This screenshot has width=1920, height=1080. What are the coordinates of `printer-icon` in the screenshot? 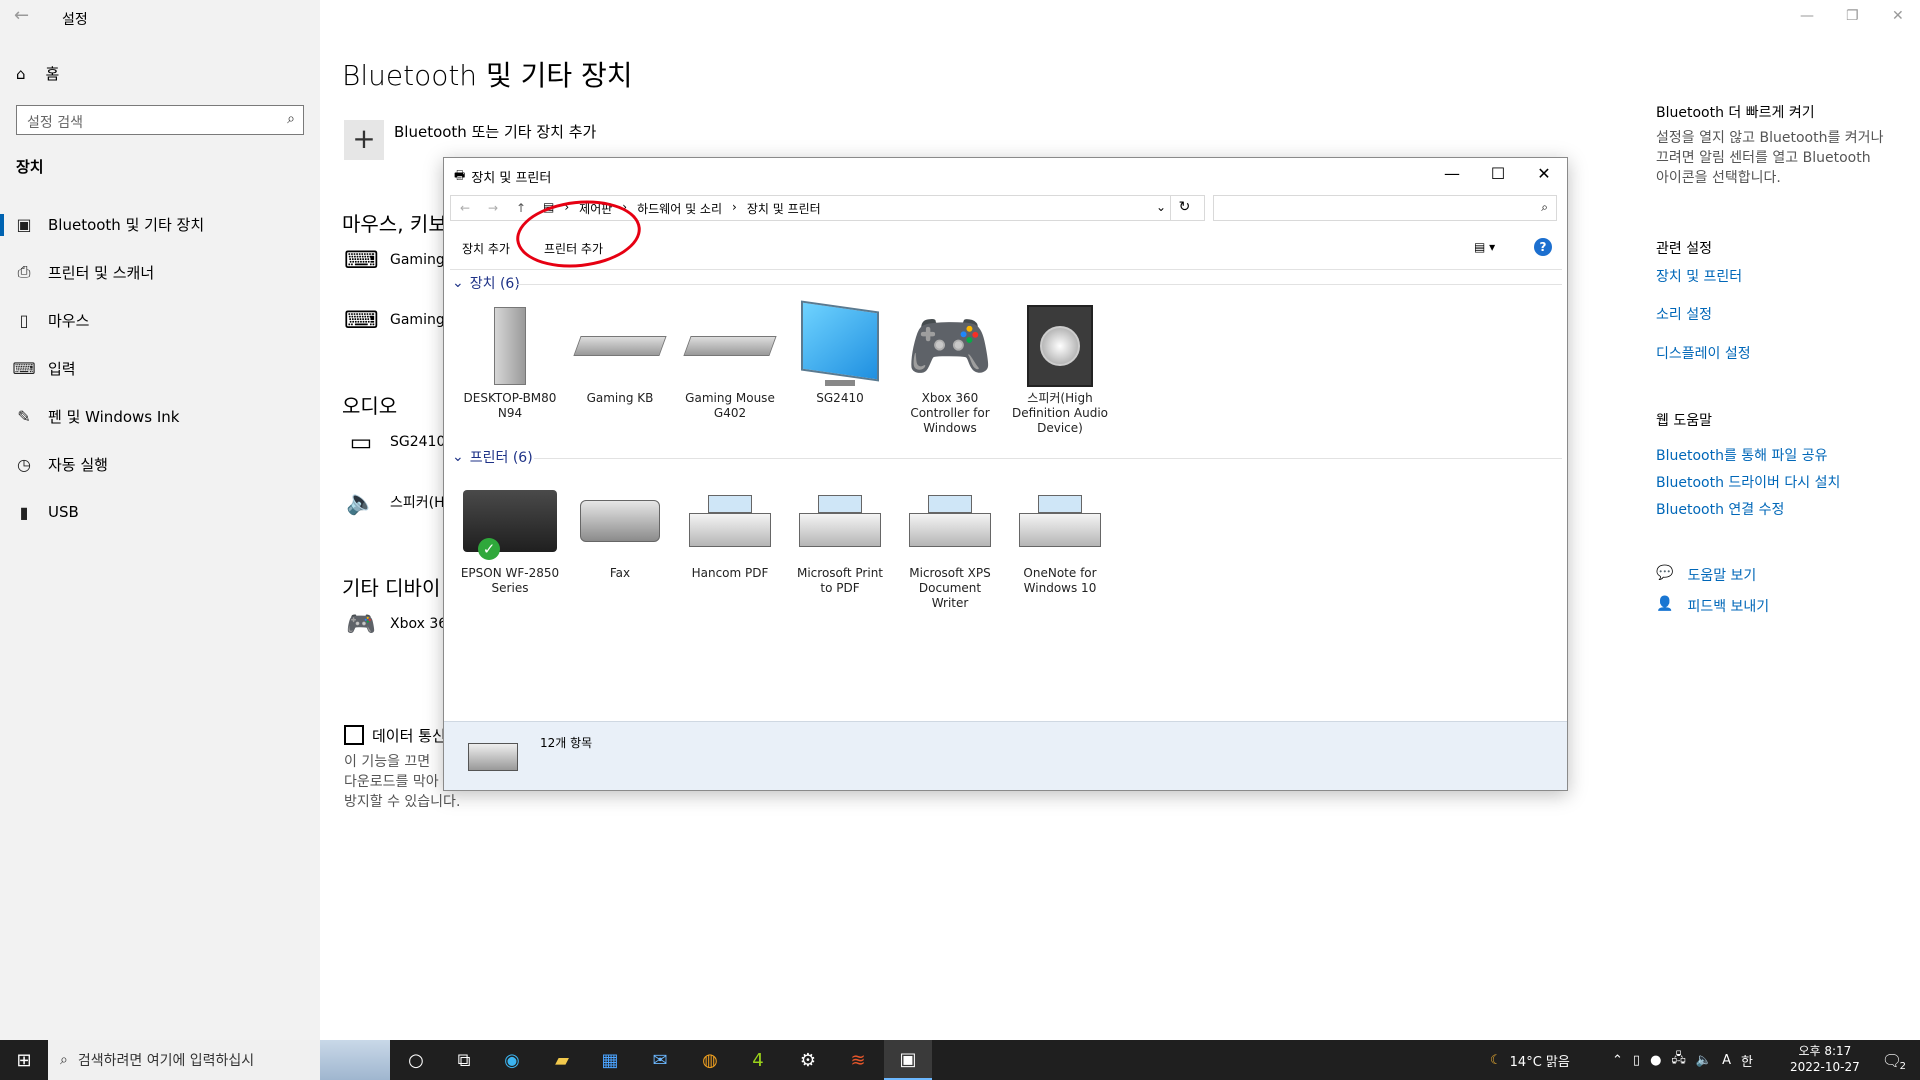 It's located at (950, 521).